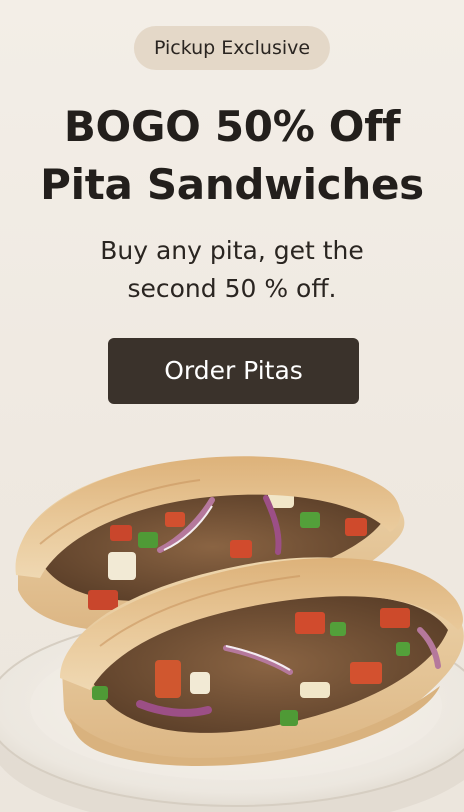 This screenshot has width=464, height=812. I want to click on subhead-line-1: Buy any pita, get the, so click(232, 250).